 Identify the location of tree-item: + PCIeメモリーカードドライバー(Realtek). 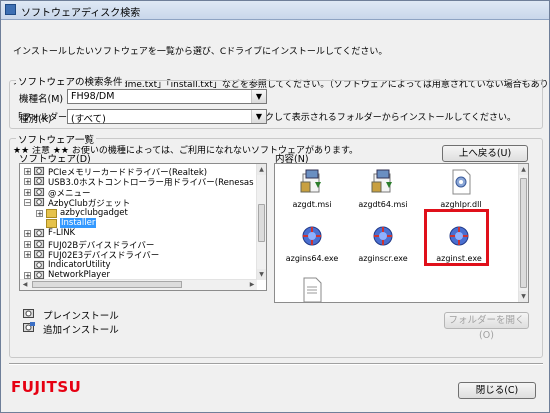
(138, 172).